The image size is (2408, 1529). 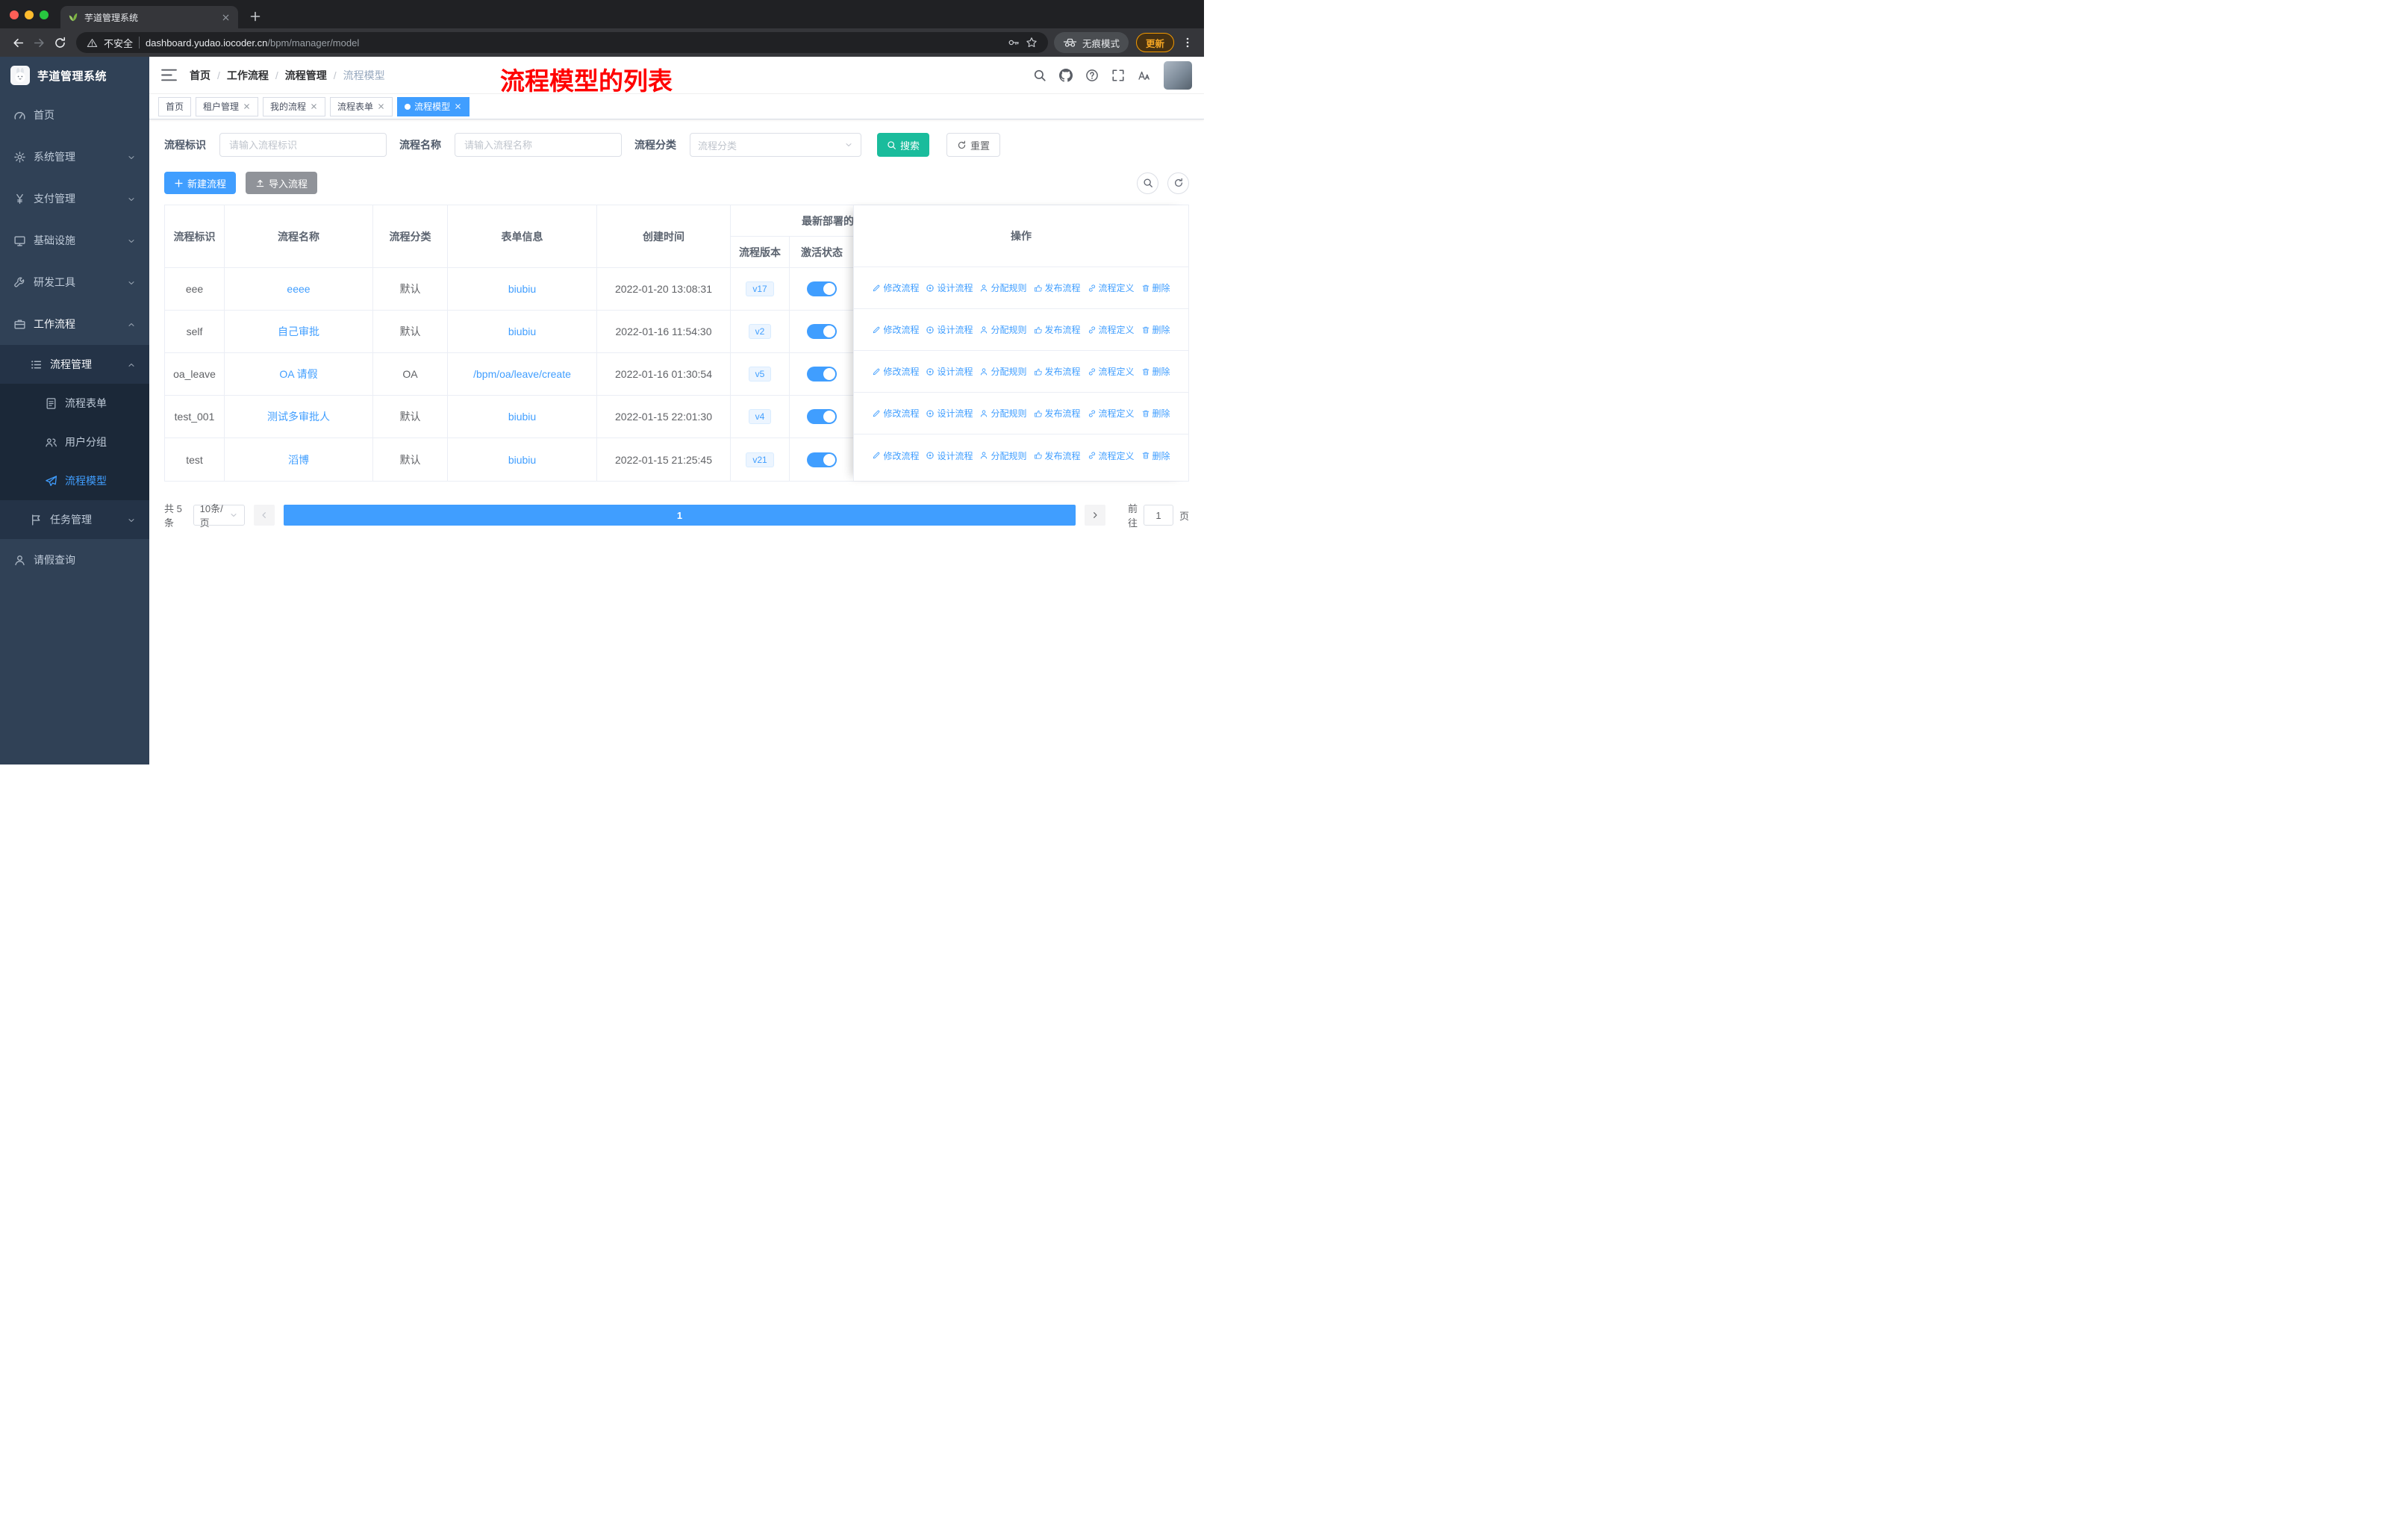 What do you see at coordinates (74, 115) in the screenshot?
I see `sidebar-item-home: 首页` at bounding box center [74, 115].